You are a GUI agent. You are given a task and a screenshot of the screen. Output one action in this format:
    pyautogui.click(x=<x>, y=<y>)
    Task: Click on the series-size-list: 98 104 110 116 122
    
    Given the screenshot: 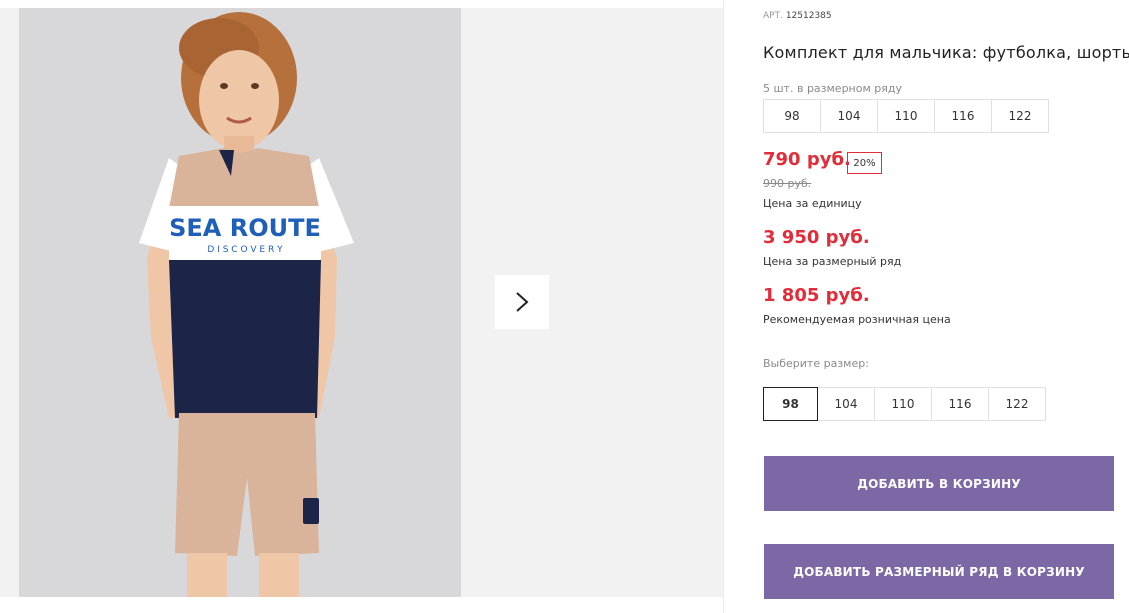 What is the action you would take?
    pyautogui.click(x=906, y=116)
    